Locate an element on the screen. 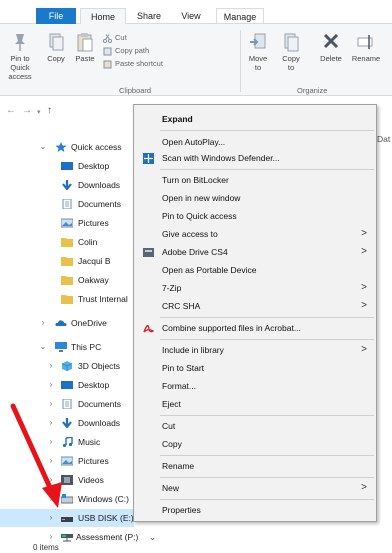 This screenshot has width=392, height=553. nav-qa-desktop: Desktop is located at coordinates (70, 166).